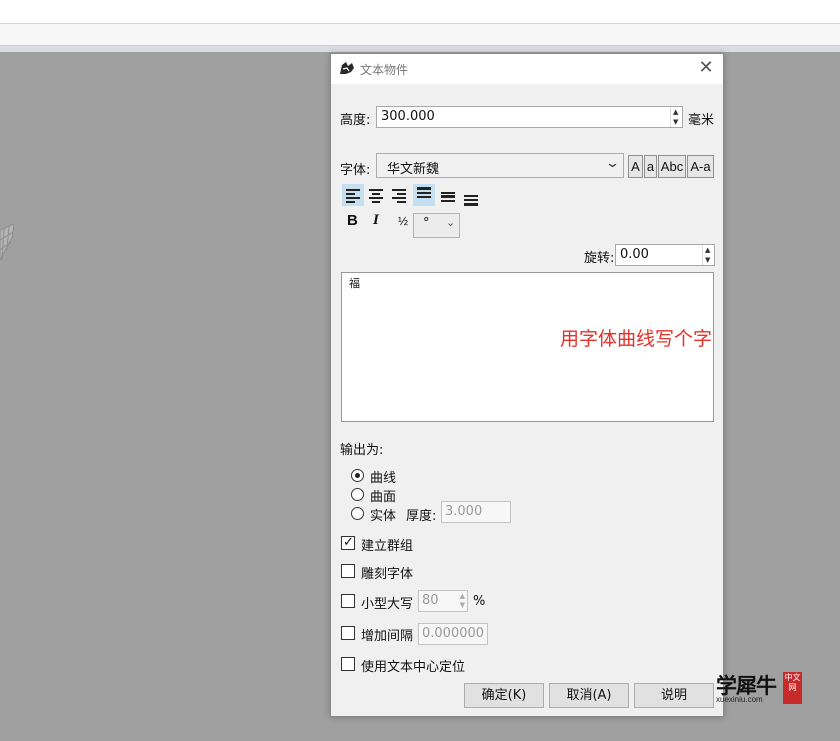 The height and width of the screenshot is (741, 840). I want to click on dialog-titlebar: 文本物件 ✕, so click(527, 69).